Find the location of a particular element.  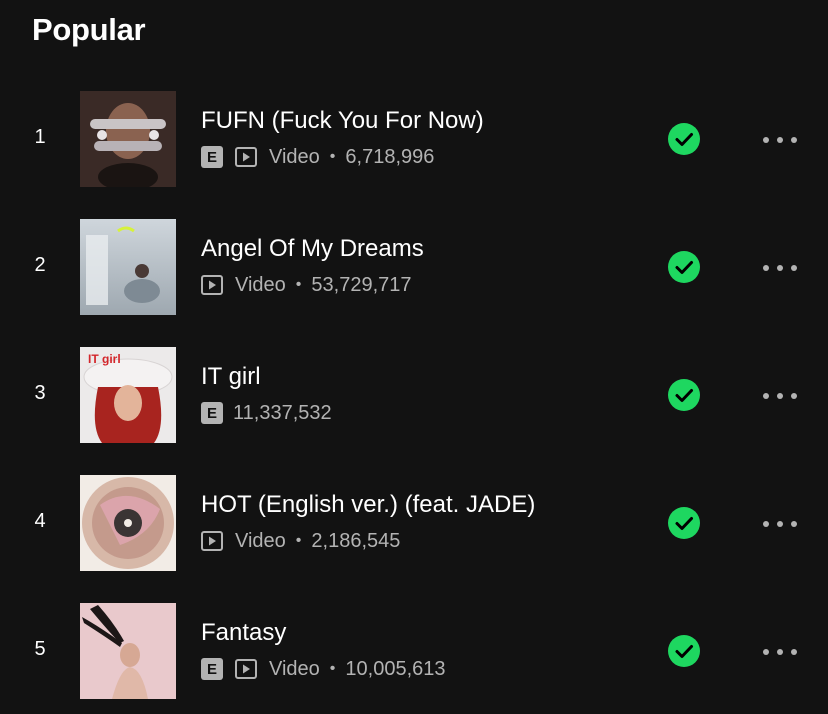

popular-heading: Popular is located at coordinates (89, 29).